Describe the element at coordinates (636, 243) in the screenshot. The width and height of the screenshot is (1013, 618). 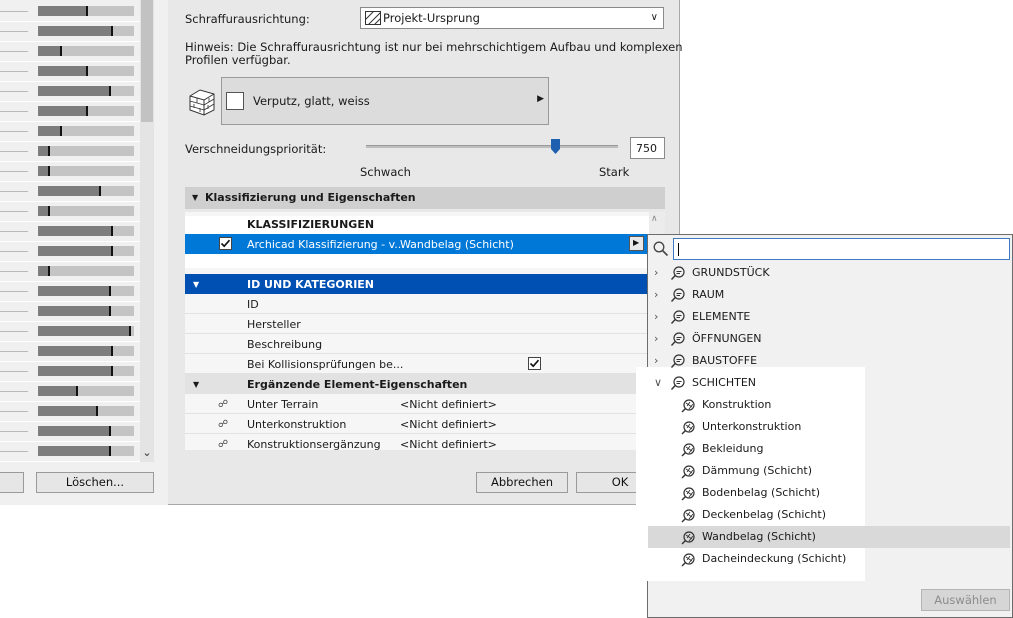
I see `classification-browse-button: ▶` at that location.